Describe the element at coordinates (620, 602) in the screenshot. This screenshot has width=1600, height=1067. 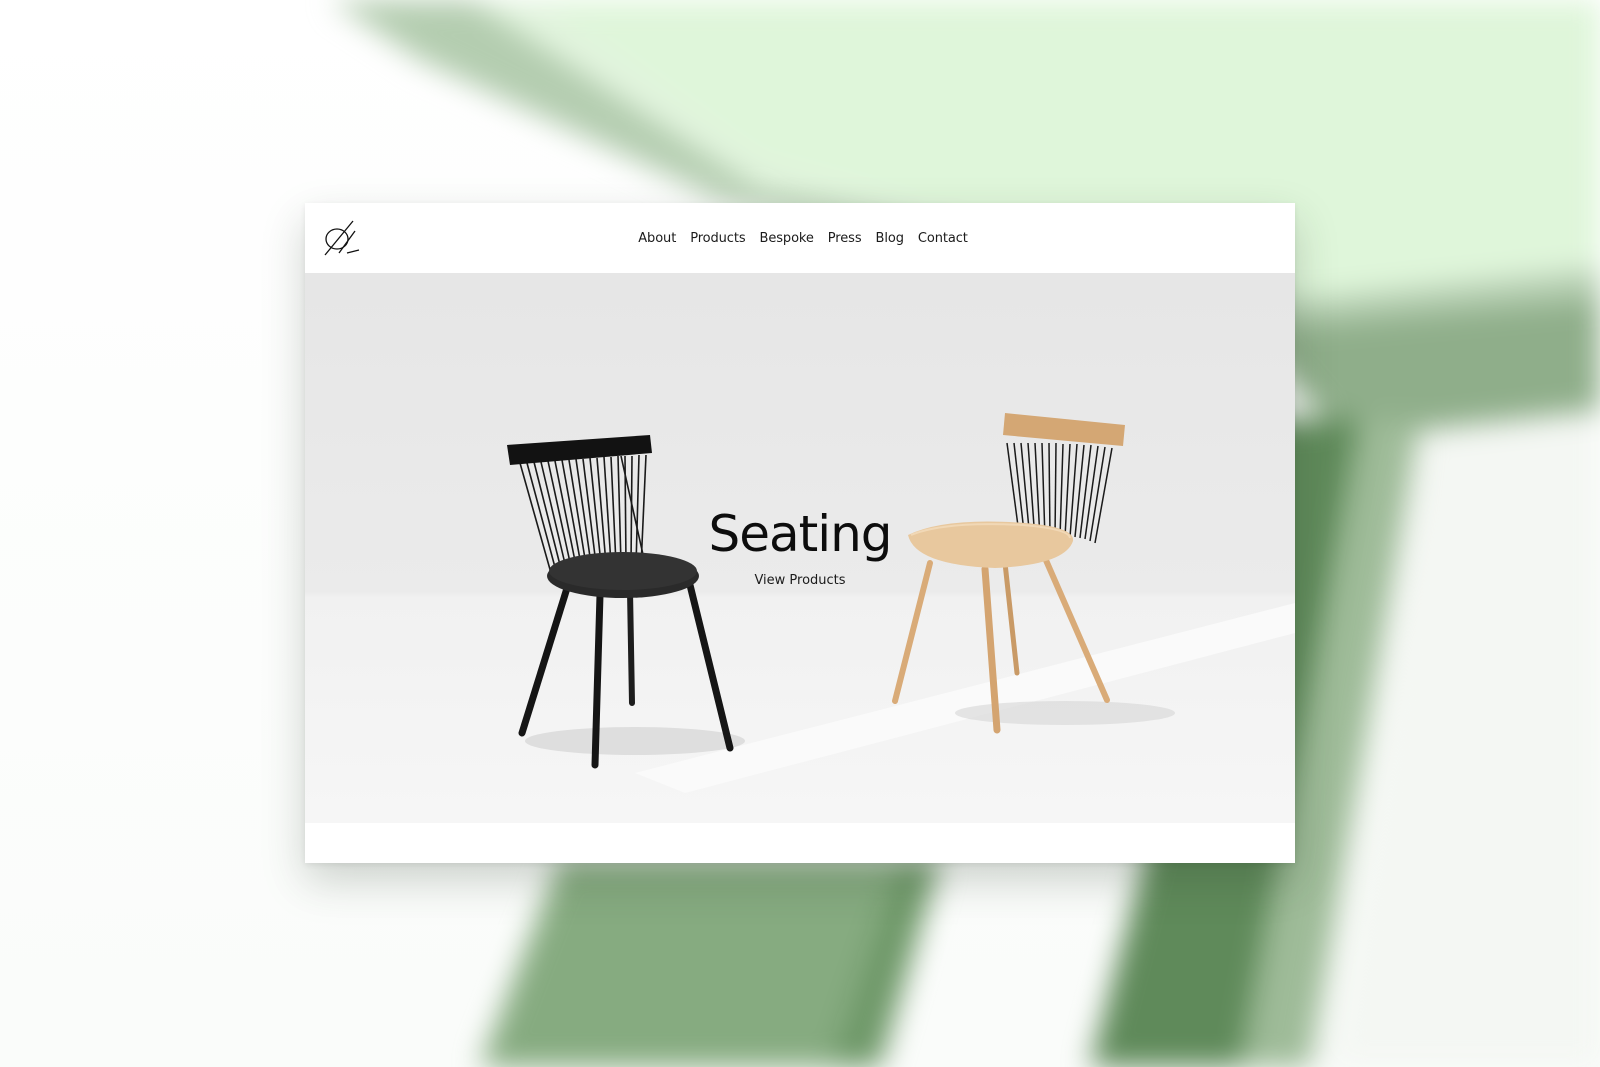
I see `black-chair` at that location.